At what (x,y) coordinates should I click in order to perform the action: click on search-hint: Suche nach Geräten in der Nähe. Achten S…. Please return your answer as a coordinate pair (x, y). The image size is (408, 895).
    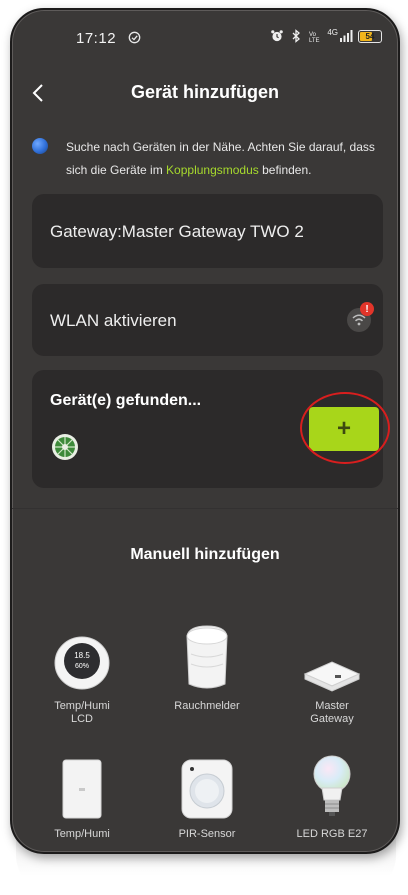
    Looking at the image, I should click on (208, 159).